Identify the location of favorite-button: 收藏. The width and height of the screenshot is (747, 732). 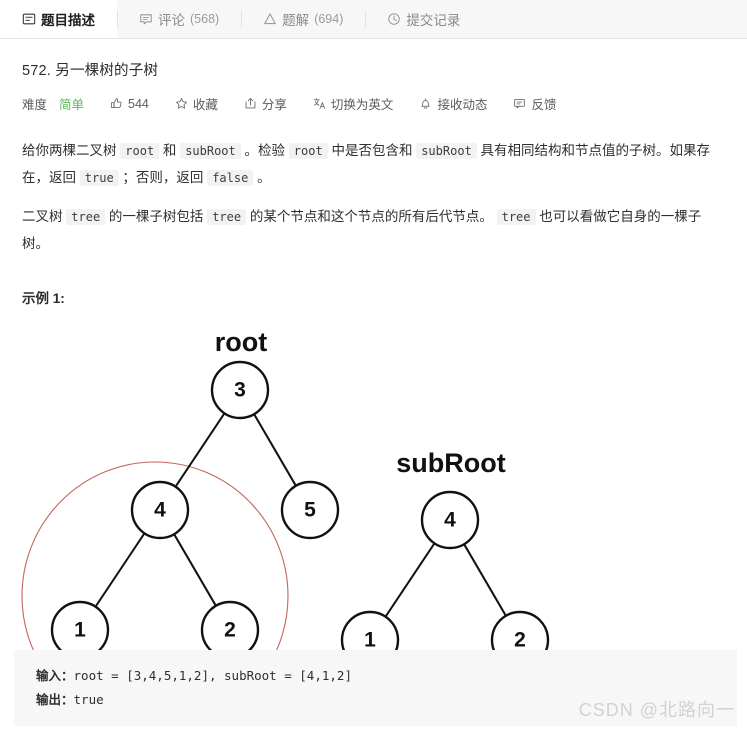
(196, 103).